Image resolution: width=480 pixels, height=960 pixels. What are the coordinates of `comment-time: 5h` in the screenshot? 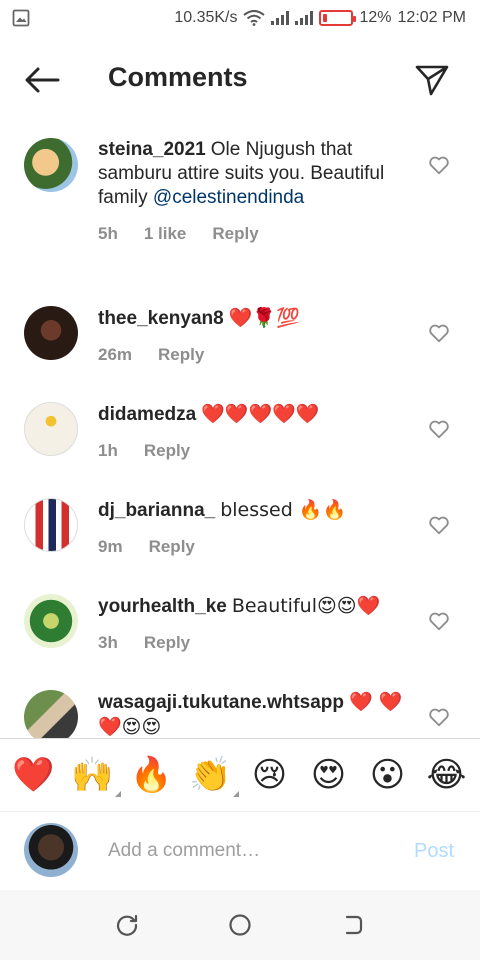 It's located at (108, 233).